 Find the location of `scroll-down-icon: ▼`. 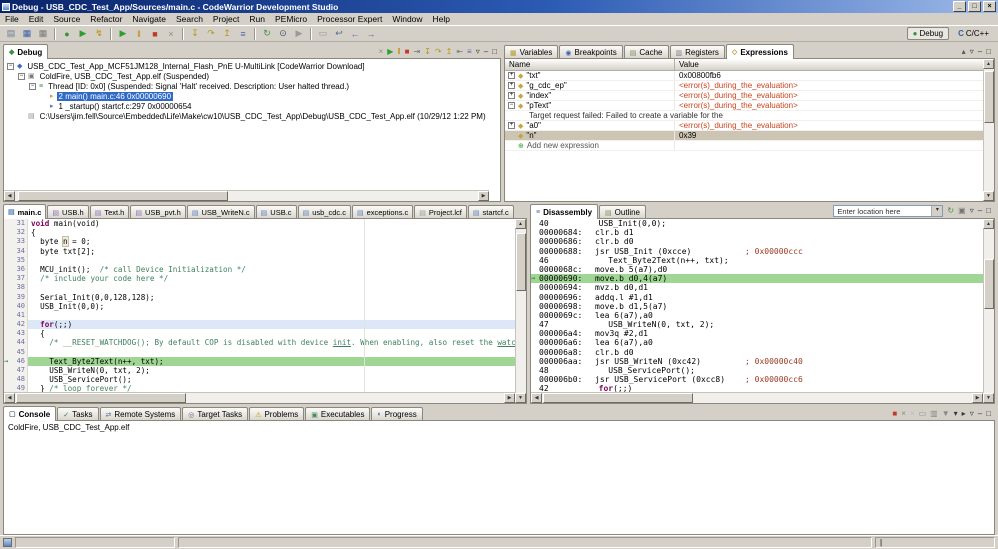

scroll-down-icon: ▼ is located at coordinates (520, 398).